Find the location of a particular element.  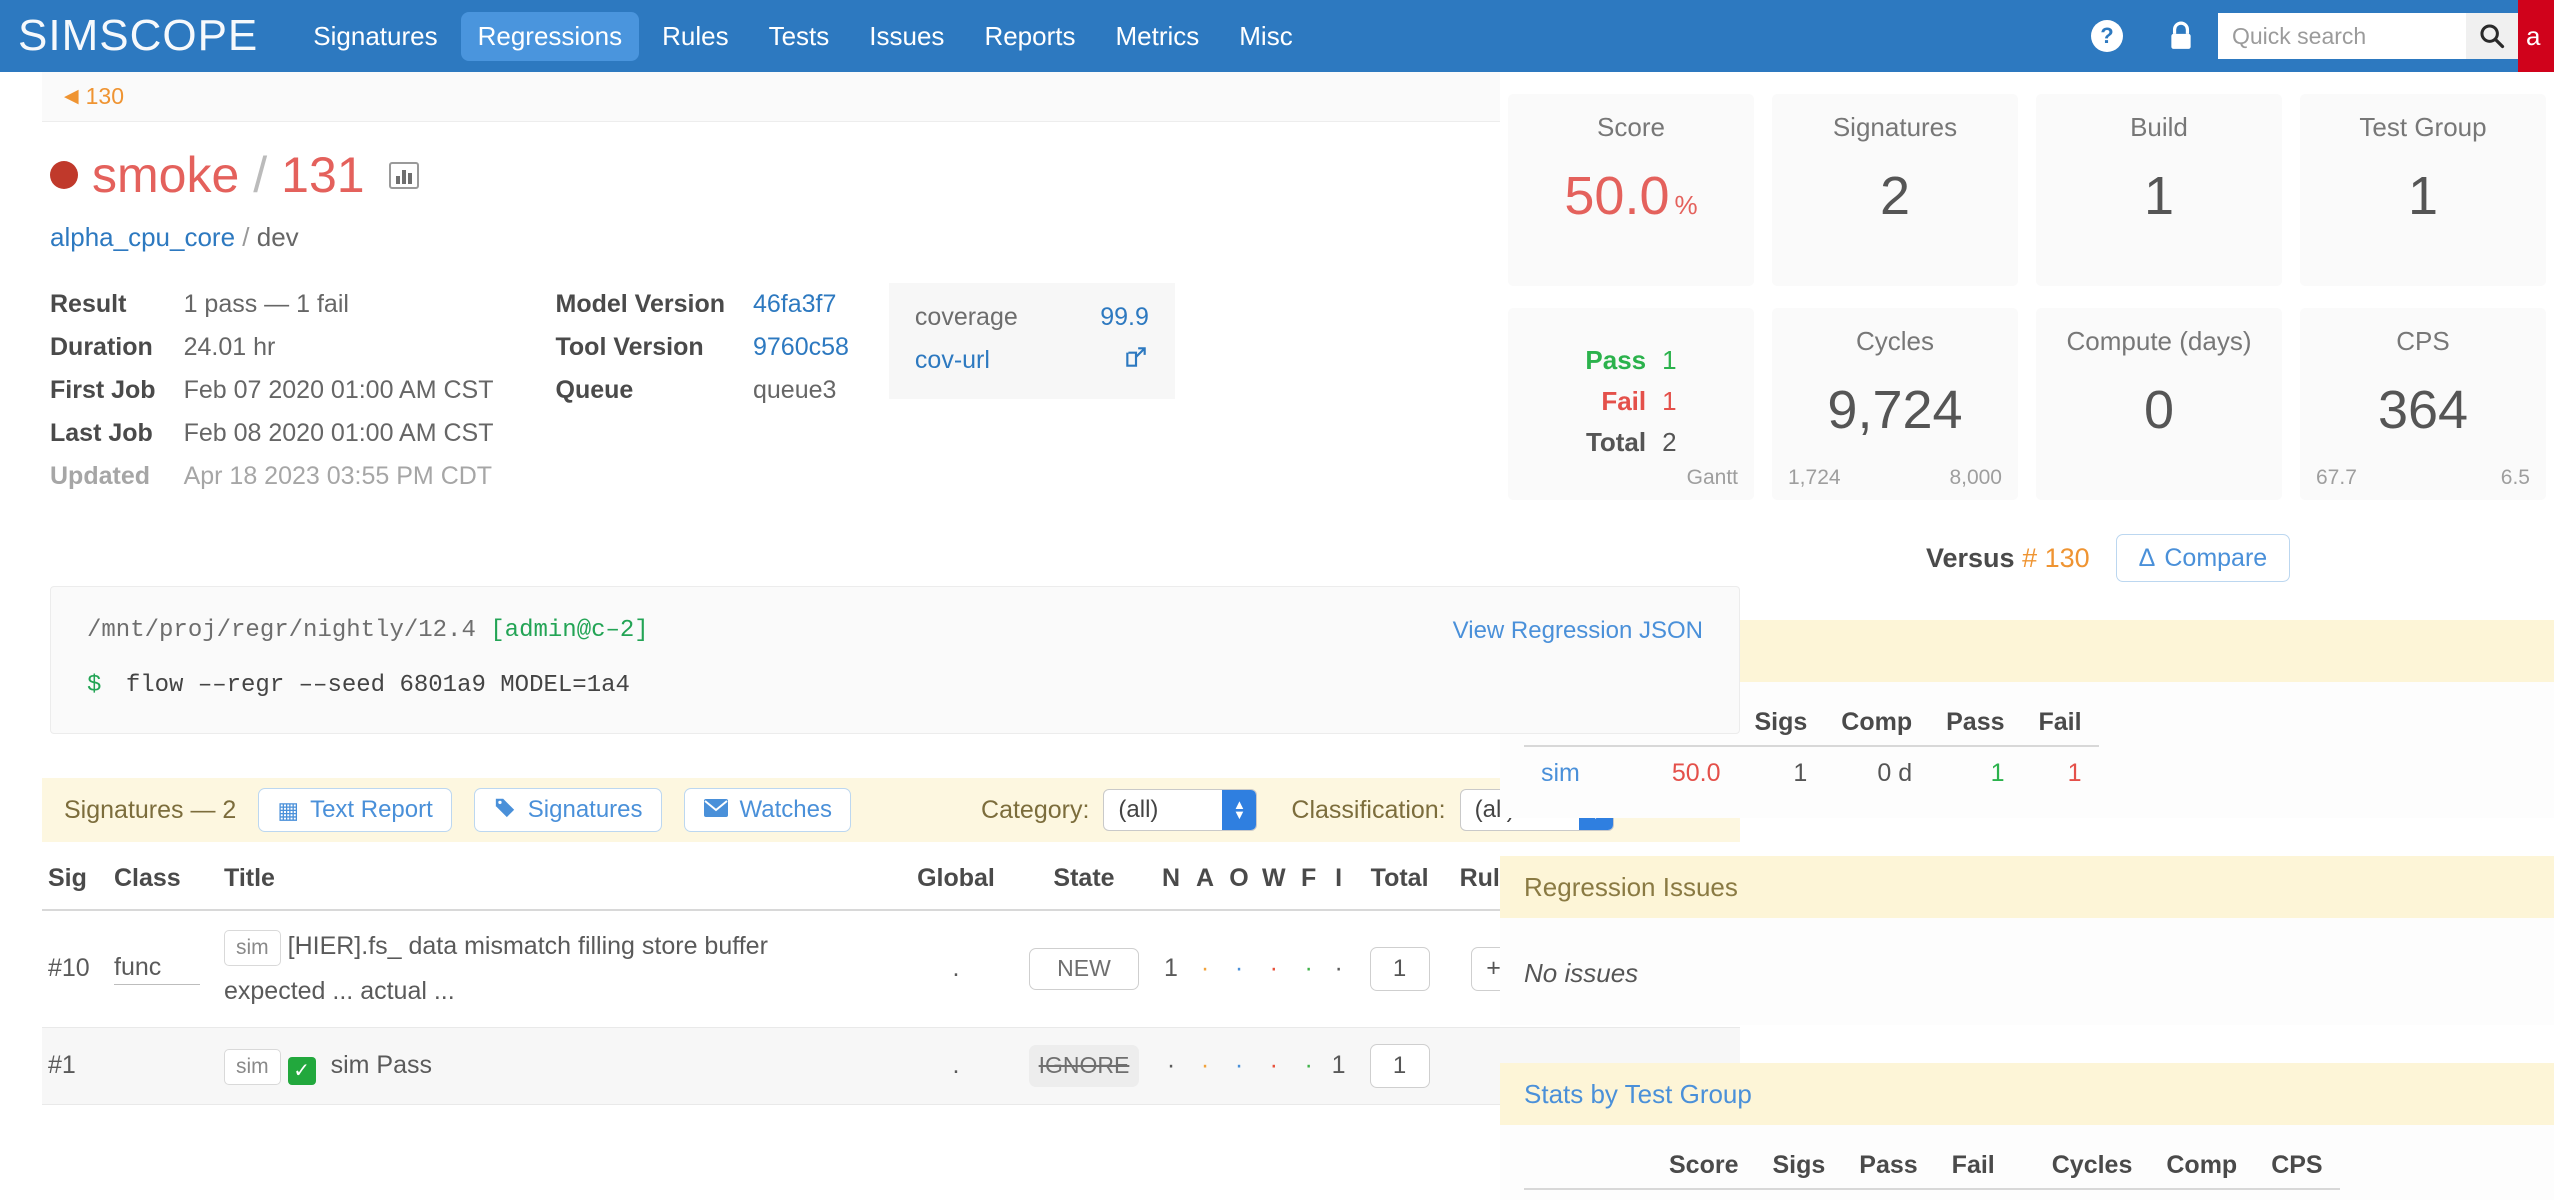

col-title: Title is located at coordinates (558, 876).